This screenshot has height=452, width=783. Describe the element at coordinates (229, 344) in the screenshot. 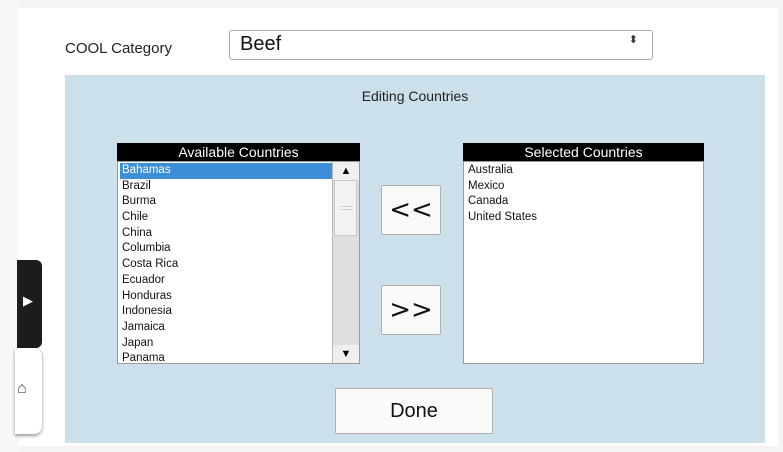

I see `list-item: Japan` at that location.